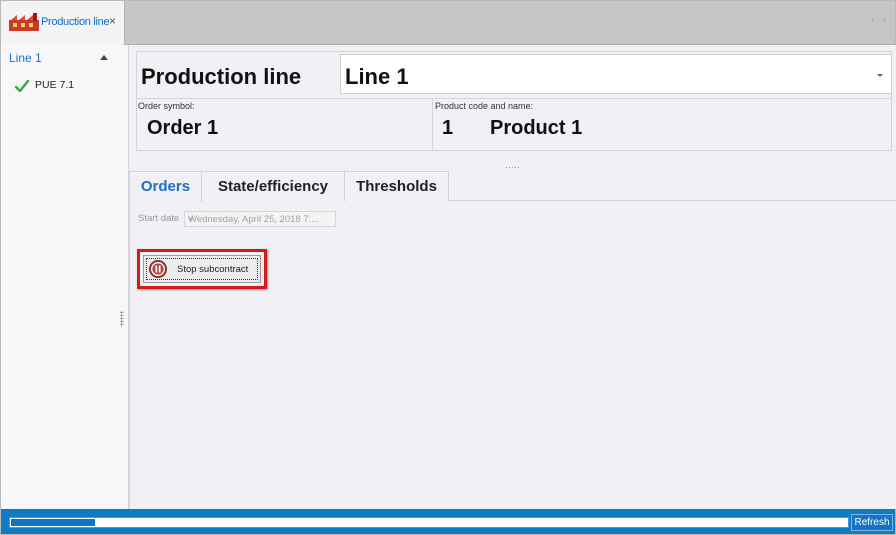 The image size is (896, 535). I want to click on close-icon: ×, so click(112, 21).